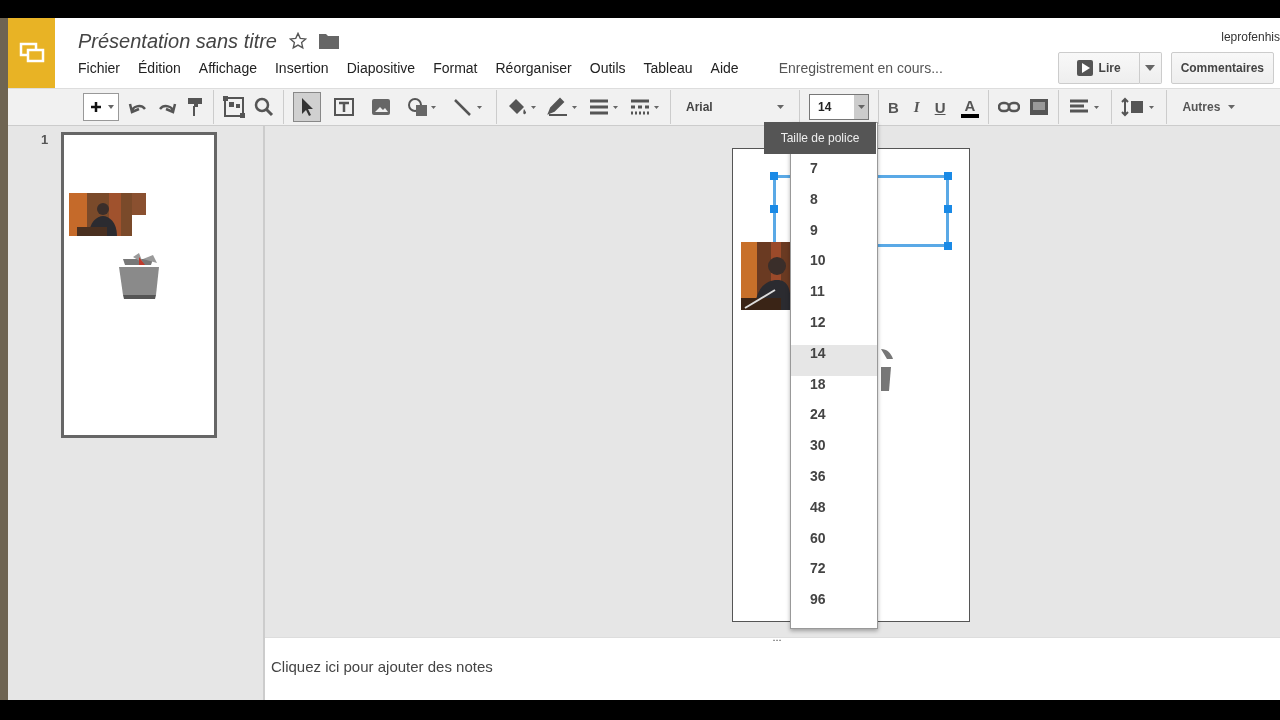 This screenshot has width=1280, height=720. Describe the element at coordinates (820, 138) in the screenshot. I see `tooltip: Taille de police` at that location.